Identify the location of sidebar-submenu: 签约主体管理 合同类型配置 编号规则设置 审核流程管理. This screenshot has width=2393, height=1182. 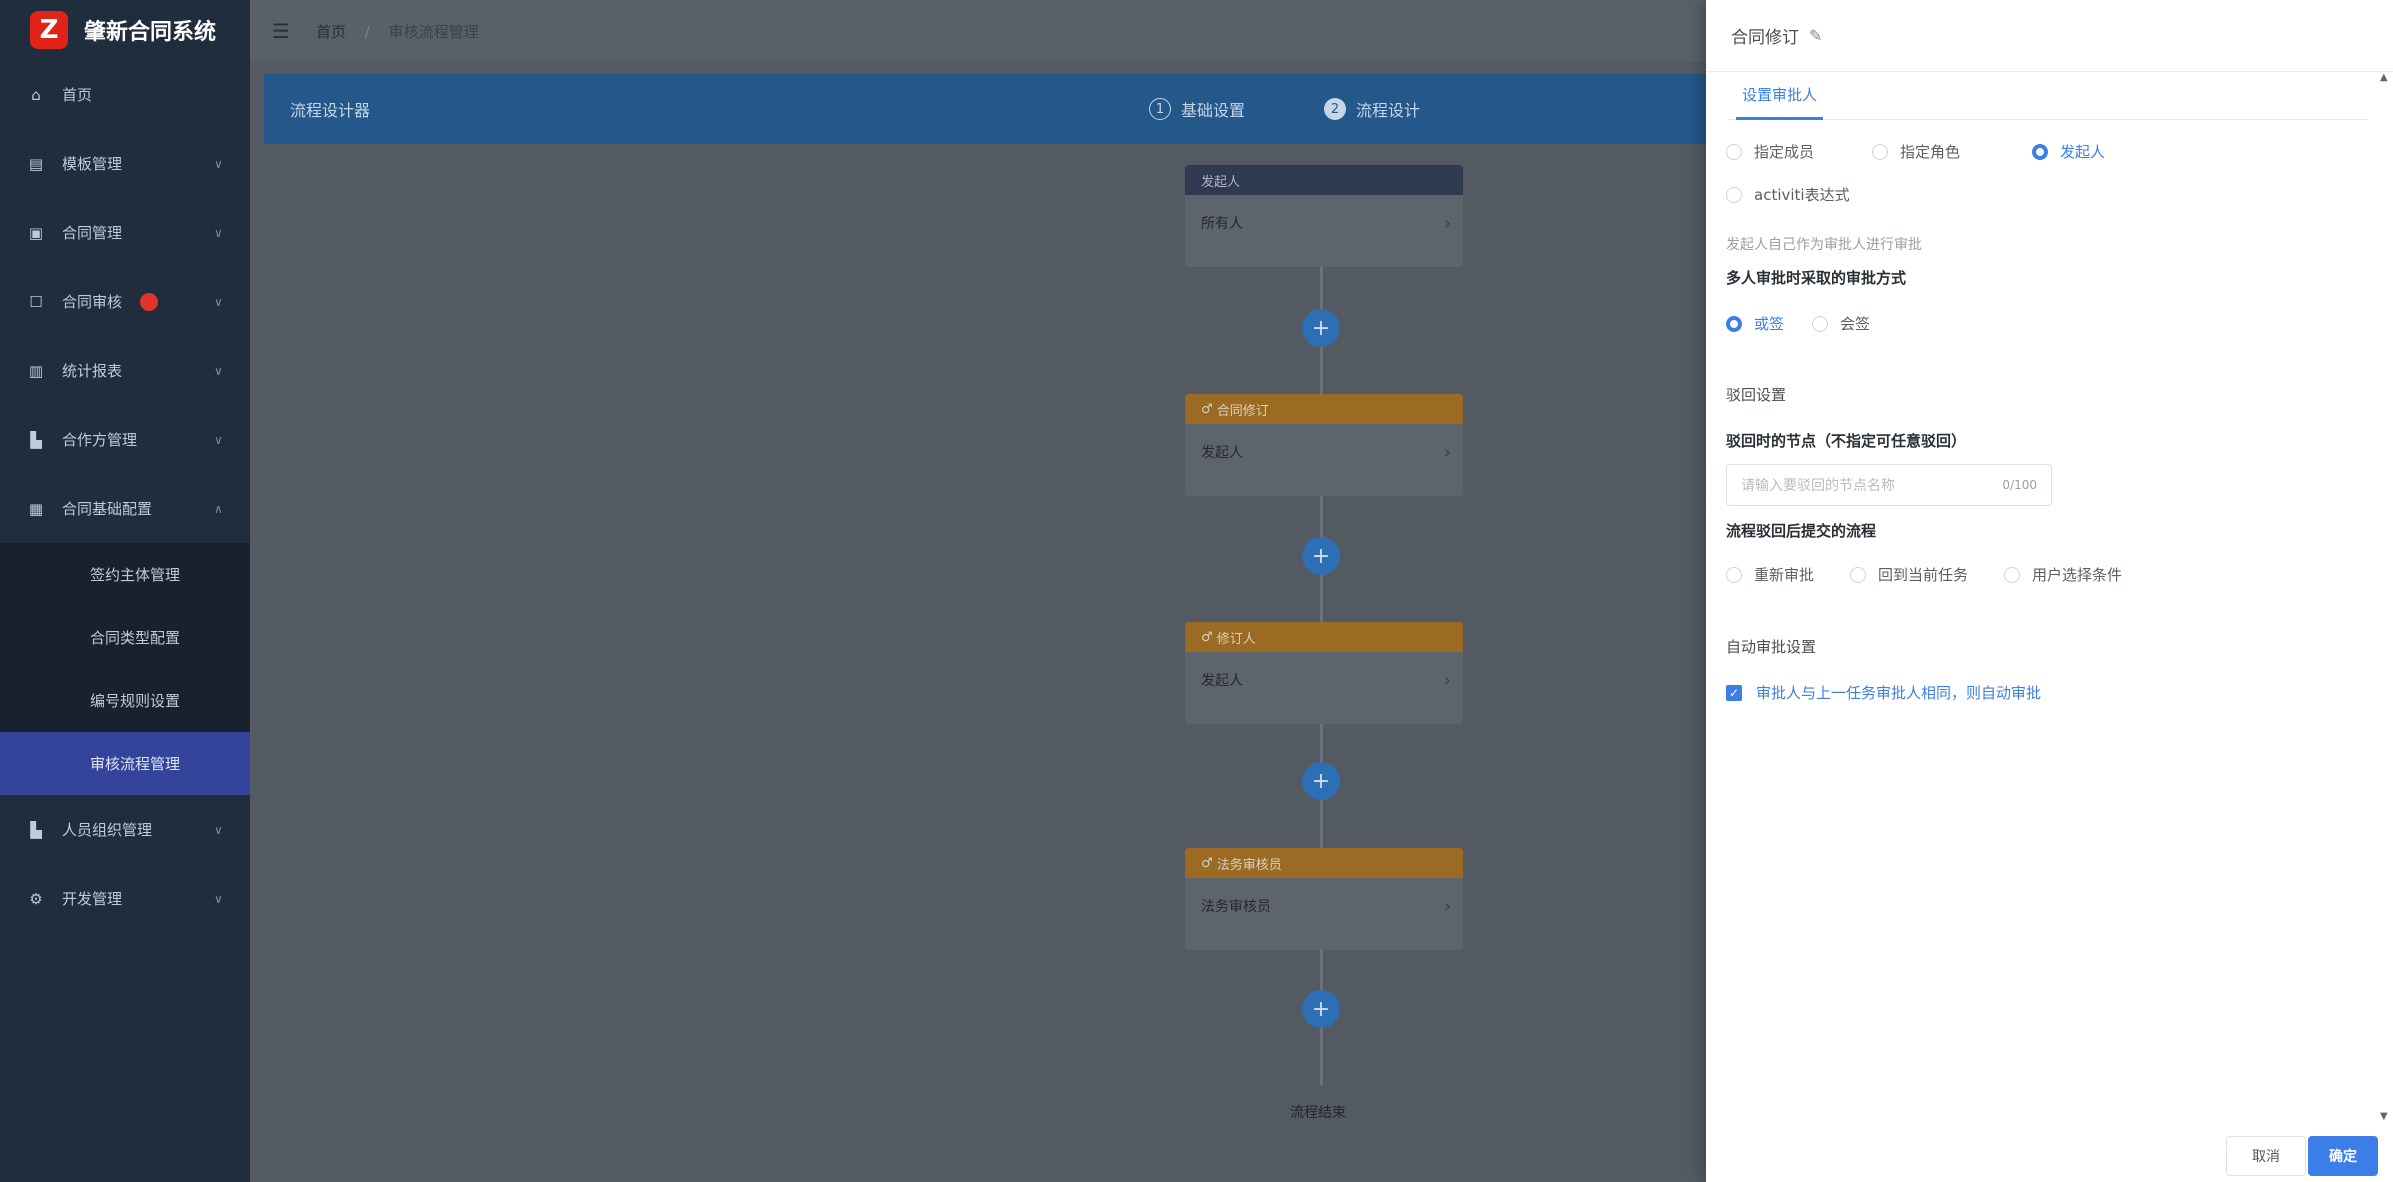
(125, 669).